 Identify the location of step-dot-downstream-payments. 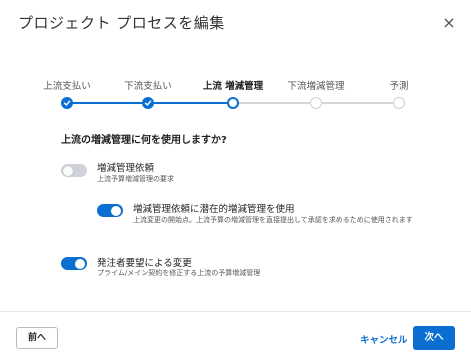
(148, 103).